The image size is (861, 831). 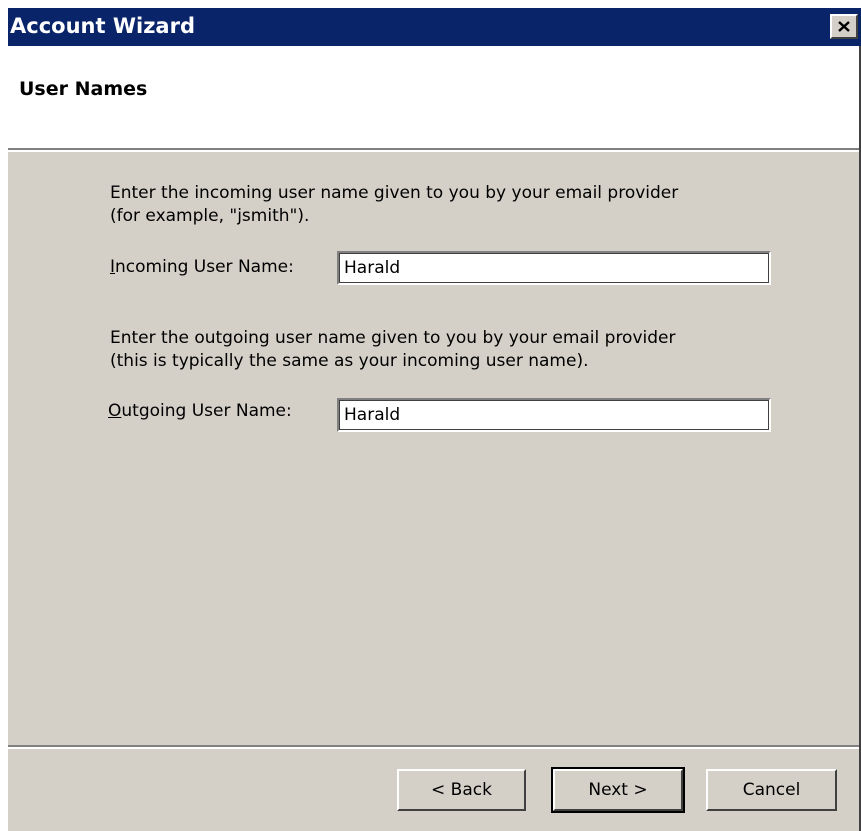 I want to click on incoming-label-text: ncoming User Name:, so click(x=204, y=267).